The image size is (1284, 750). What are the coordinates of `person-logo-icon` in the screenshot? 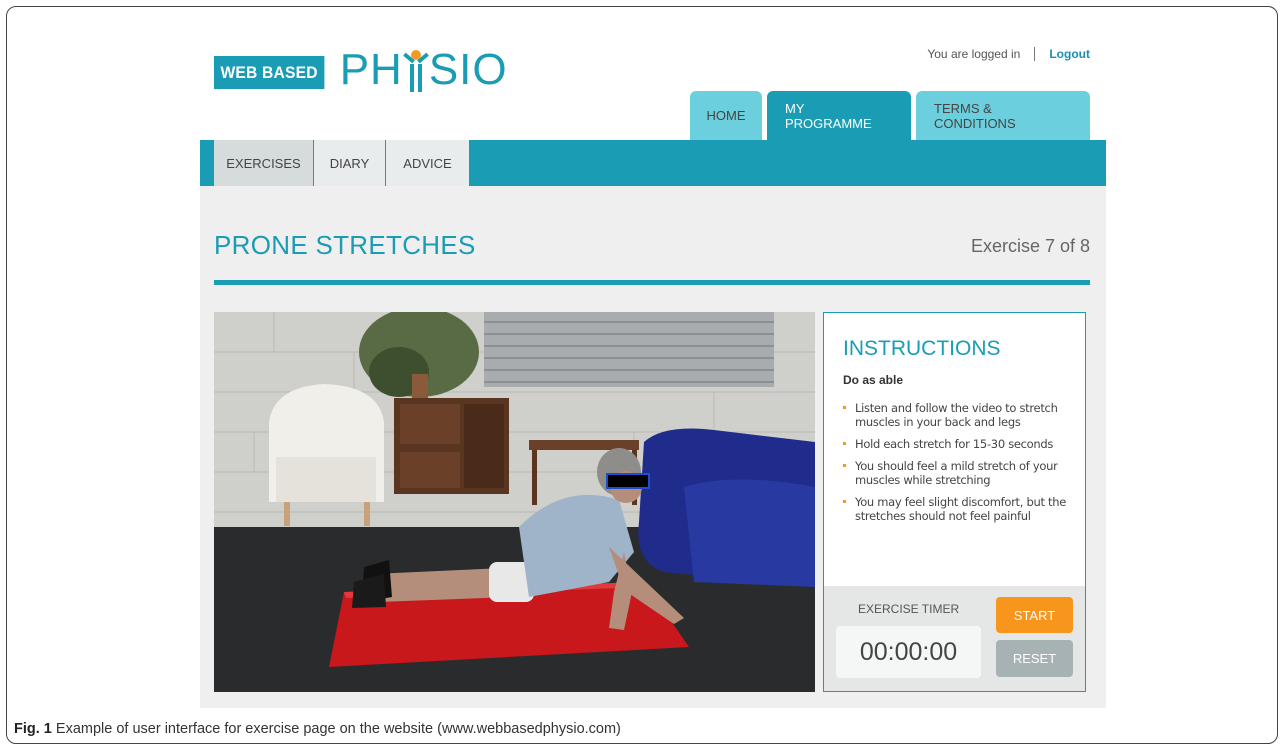 It's located at (415, 71).